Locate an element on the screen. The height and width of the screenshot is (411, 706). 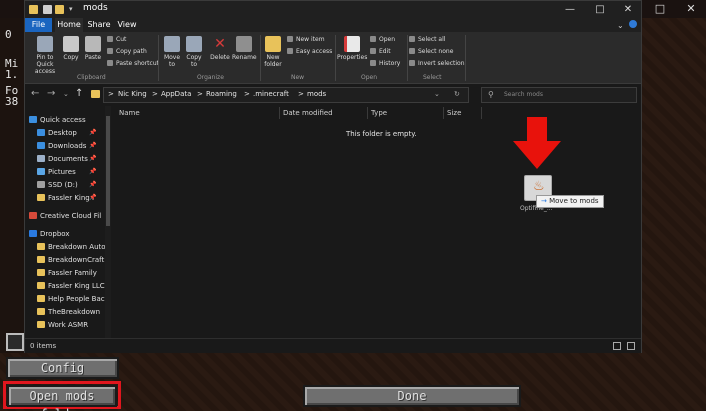
done-button: Done is located at coordinates (412, 396).